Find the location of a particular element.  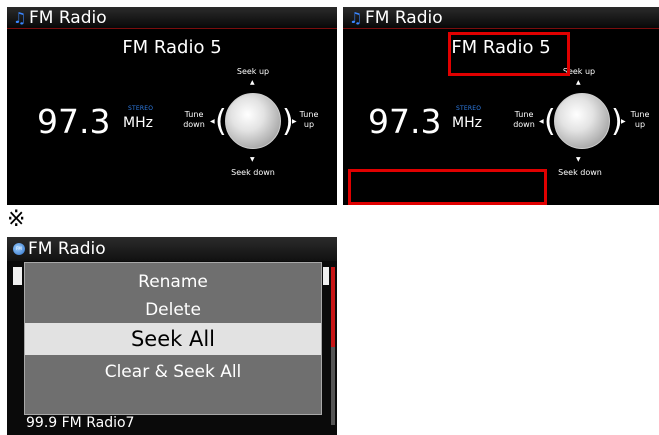

scrollbar is located at coordinates (333, 346).